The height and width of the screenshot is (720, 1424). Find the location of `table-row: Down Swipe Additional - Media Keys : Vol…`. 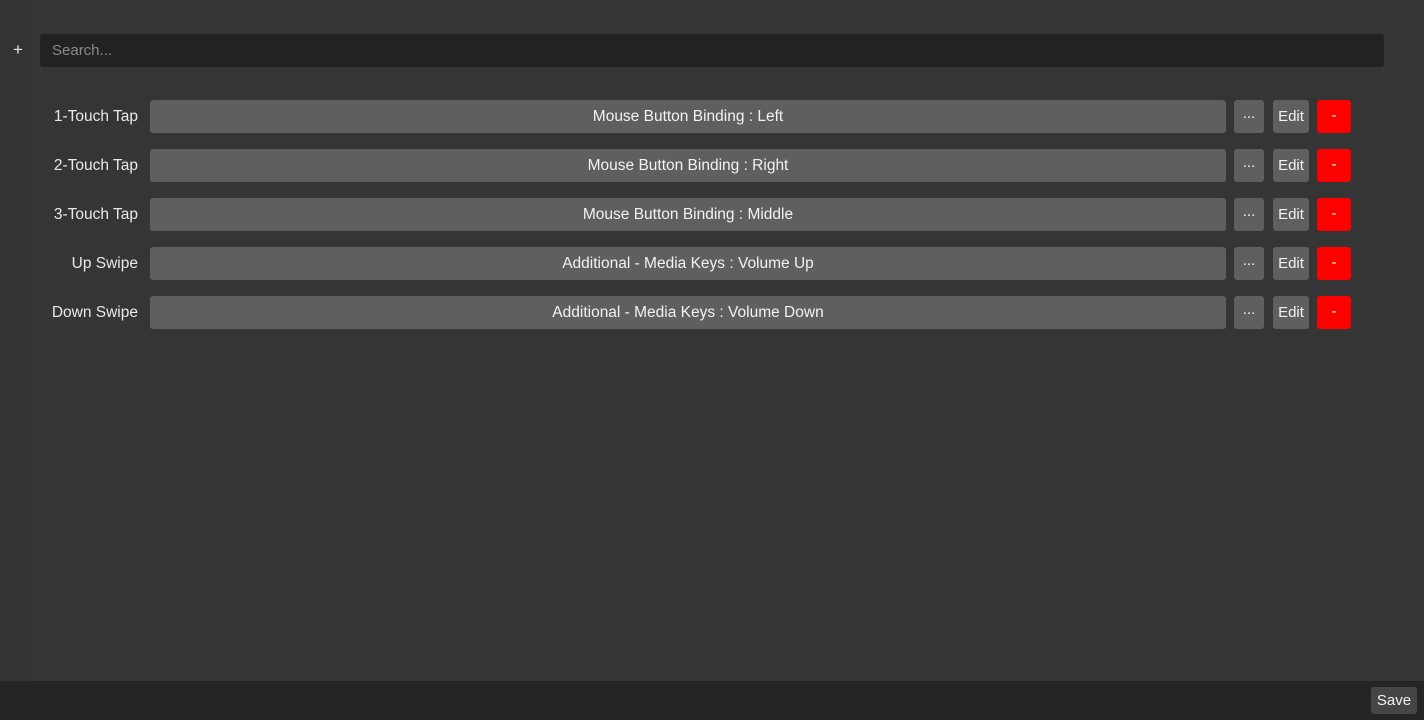

table-row: Down Swipe Additional - Media Keys : Vol… is located at coordinates (728, 312).